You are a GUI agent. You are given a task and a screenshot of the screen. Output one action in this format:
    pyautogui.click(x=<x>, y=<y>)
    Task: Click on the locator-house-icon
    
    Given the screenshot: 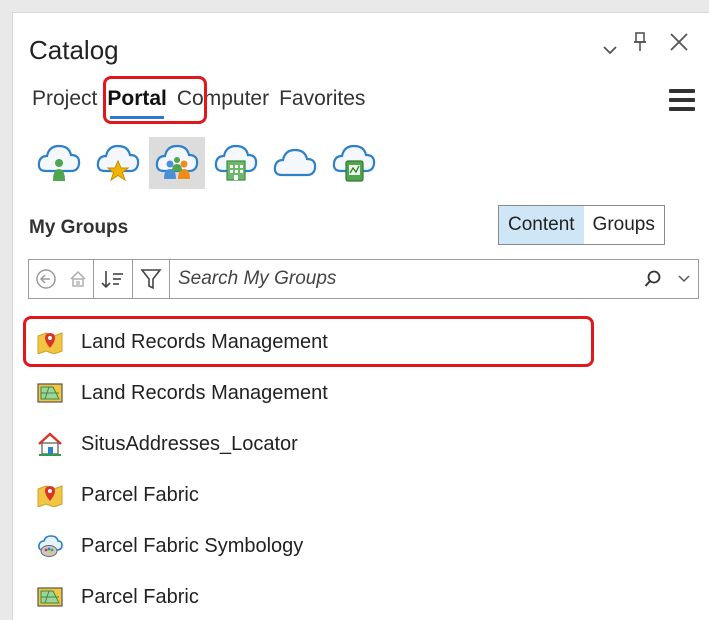 What is the action you would take?
    pyautogui.click(x=50, y=444)
    